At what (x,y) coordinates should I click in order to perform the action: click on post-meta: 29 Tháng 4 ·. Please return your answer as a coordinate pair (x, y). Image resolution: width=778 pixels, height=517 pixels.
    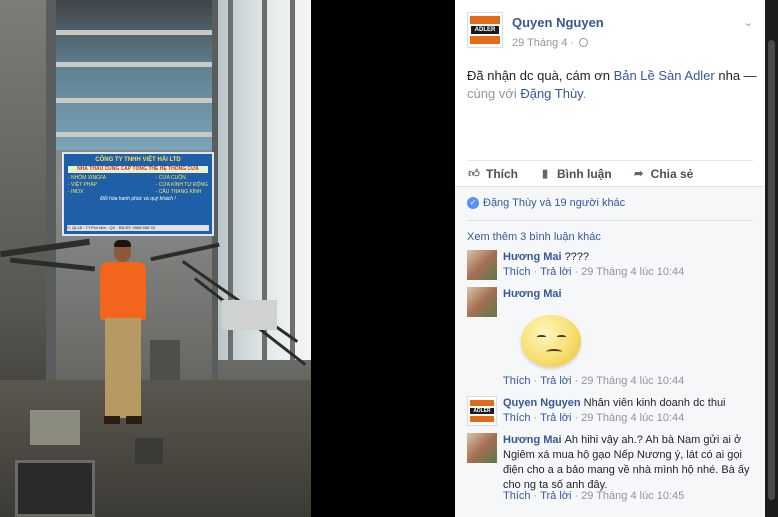
    Looking at the image, I should click on (550, 43).